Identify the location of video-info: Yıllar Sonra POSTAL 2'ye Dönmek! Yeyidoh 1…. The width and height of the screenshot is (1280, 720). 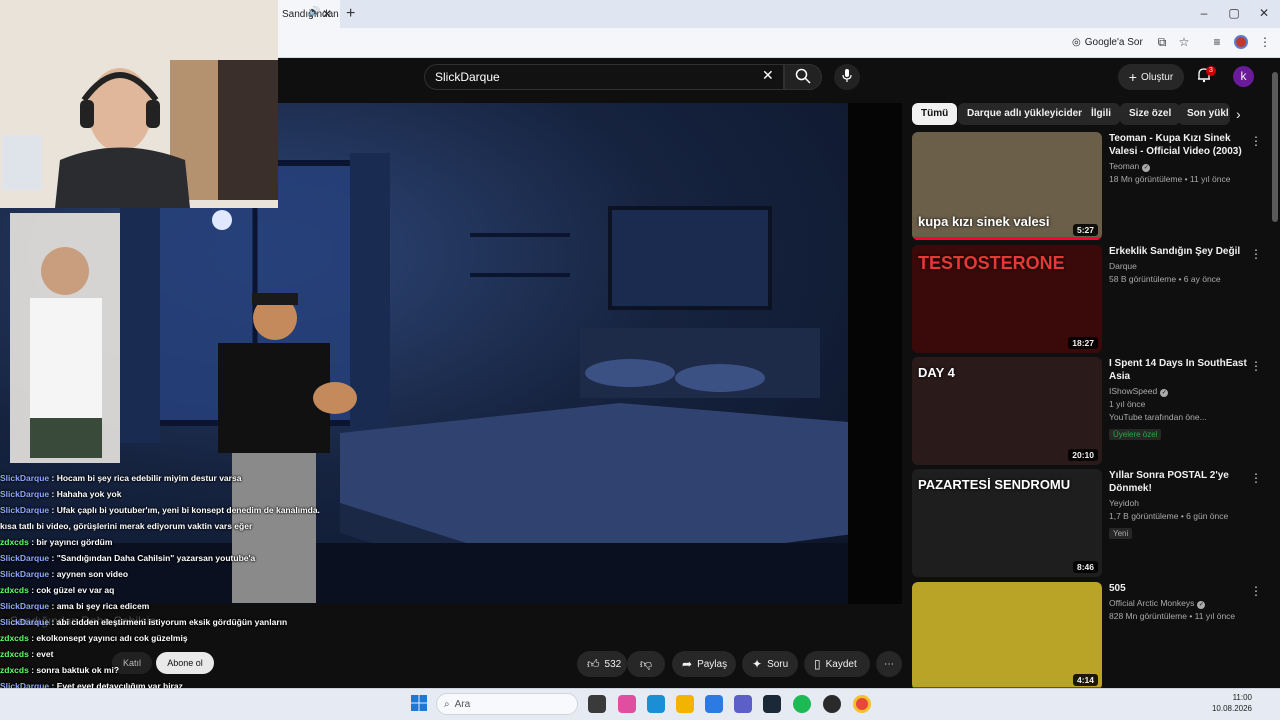
(1179, 505).